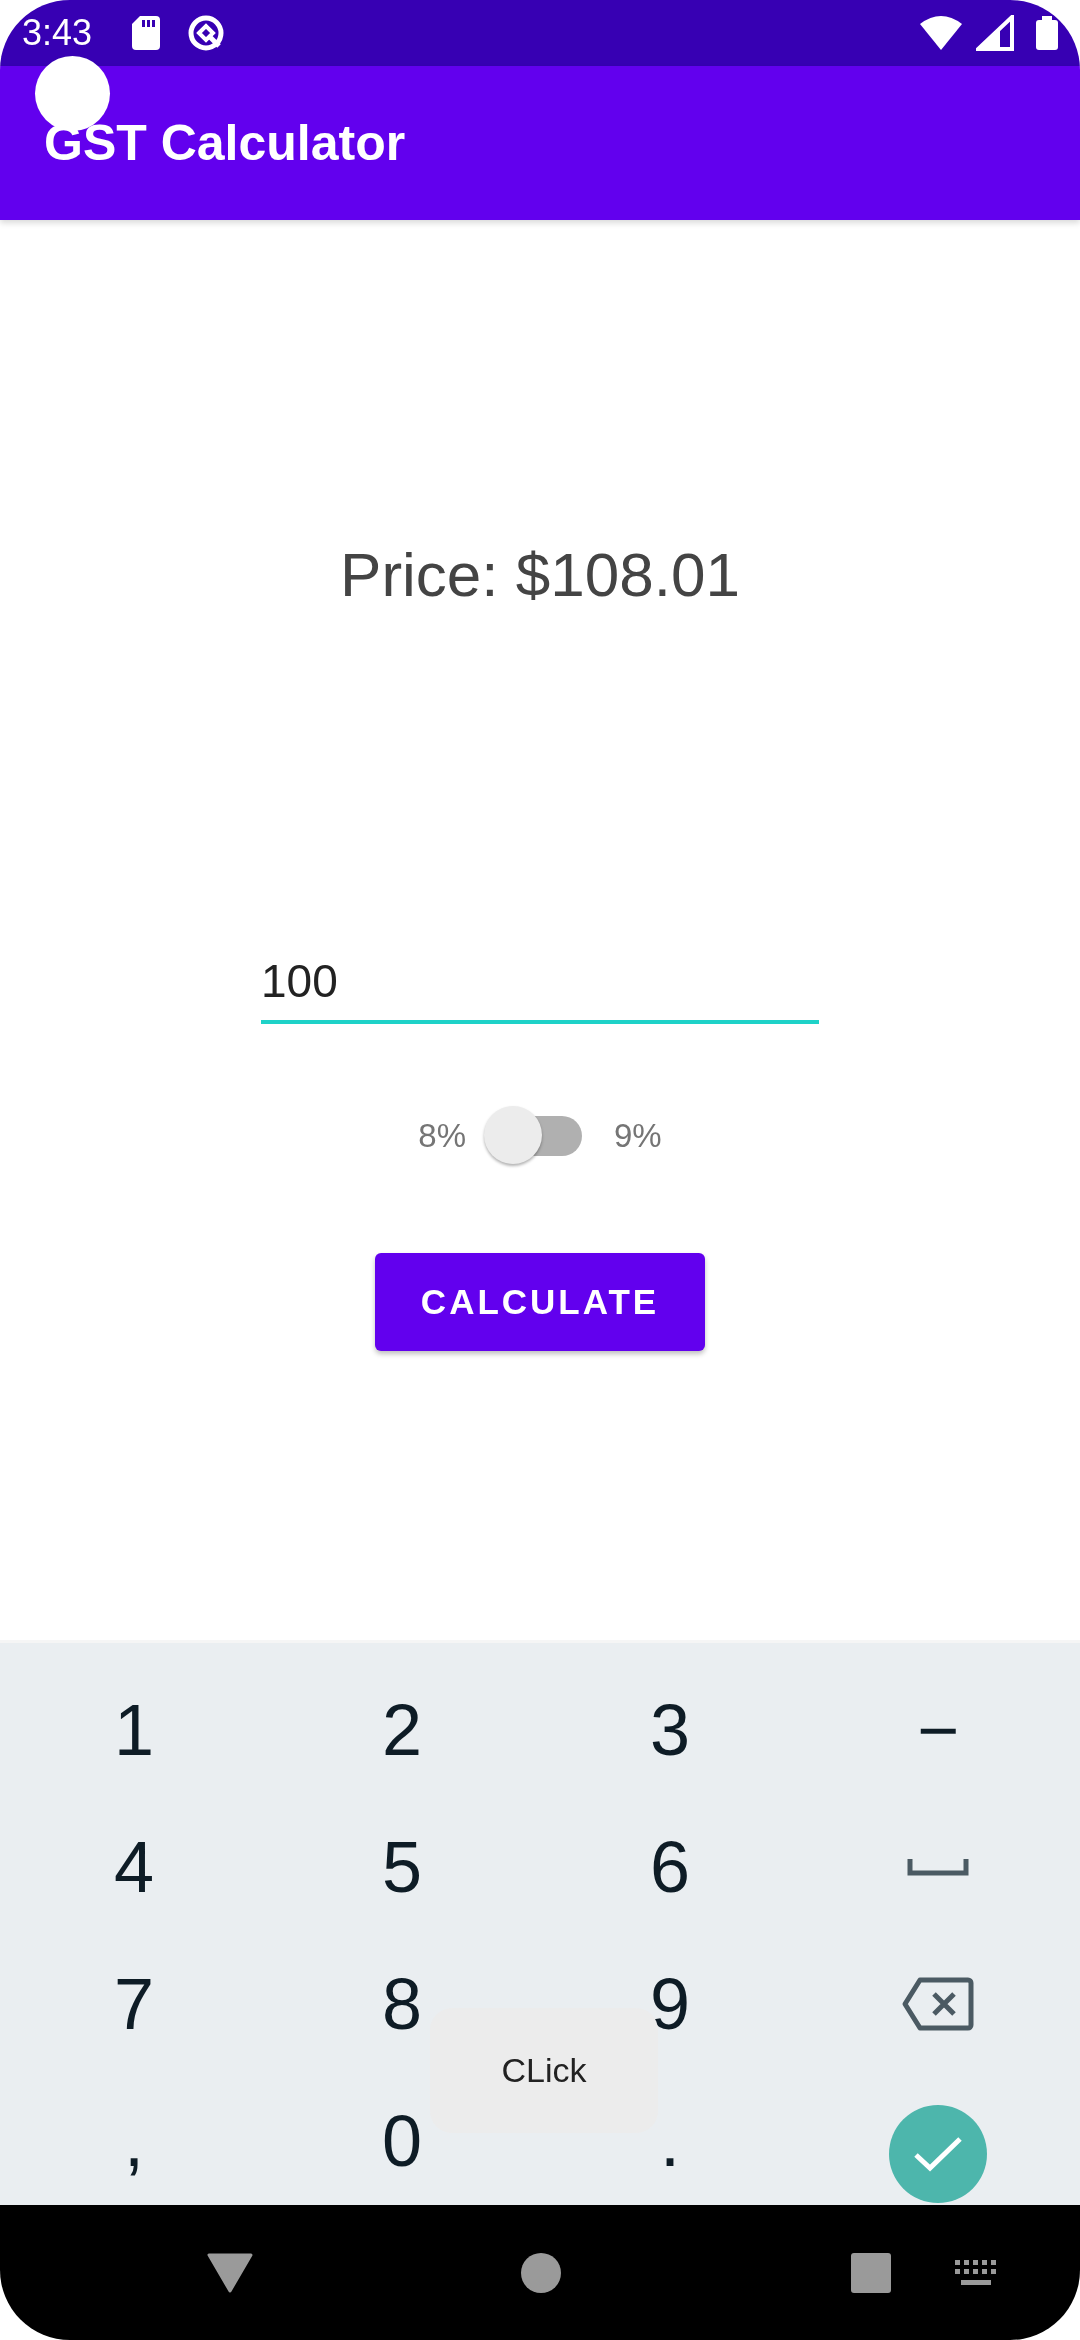  Describe the element at coordinates (401, 2003) in the screenshot. I see `keyboard-key: 8` at that location.